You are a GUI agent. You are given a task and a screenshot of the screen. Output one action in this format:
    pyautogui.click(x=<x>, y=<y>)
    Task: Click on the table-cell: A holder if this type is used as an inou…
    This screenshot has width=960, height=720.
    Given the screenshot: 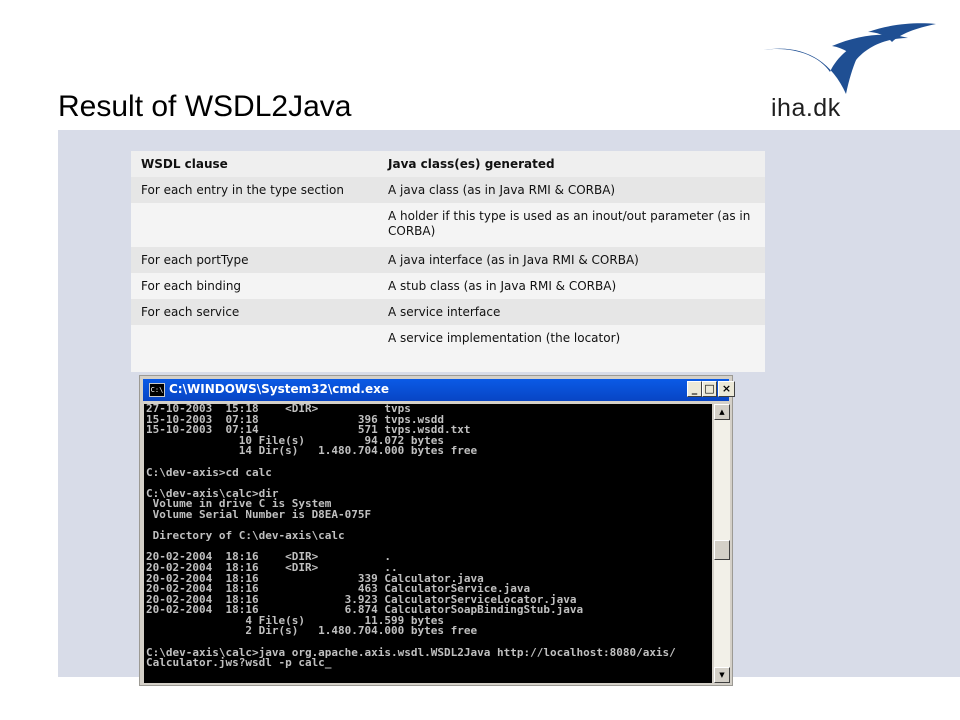 What is the action you would take?
    pyautogui.click(x=571, y=225)
    